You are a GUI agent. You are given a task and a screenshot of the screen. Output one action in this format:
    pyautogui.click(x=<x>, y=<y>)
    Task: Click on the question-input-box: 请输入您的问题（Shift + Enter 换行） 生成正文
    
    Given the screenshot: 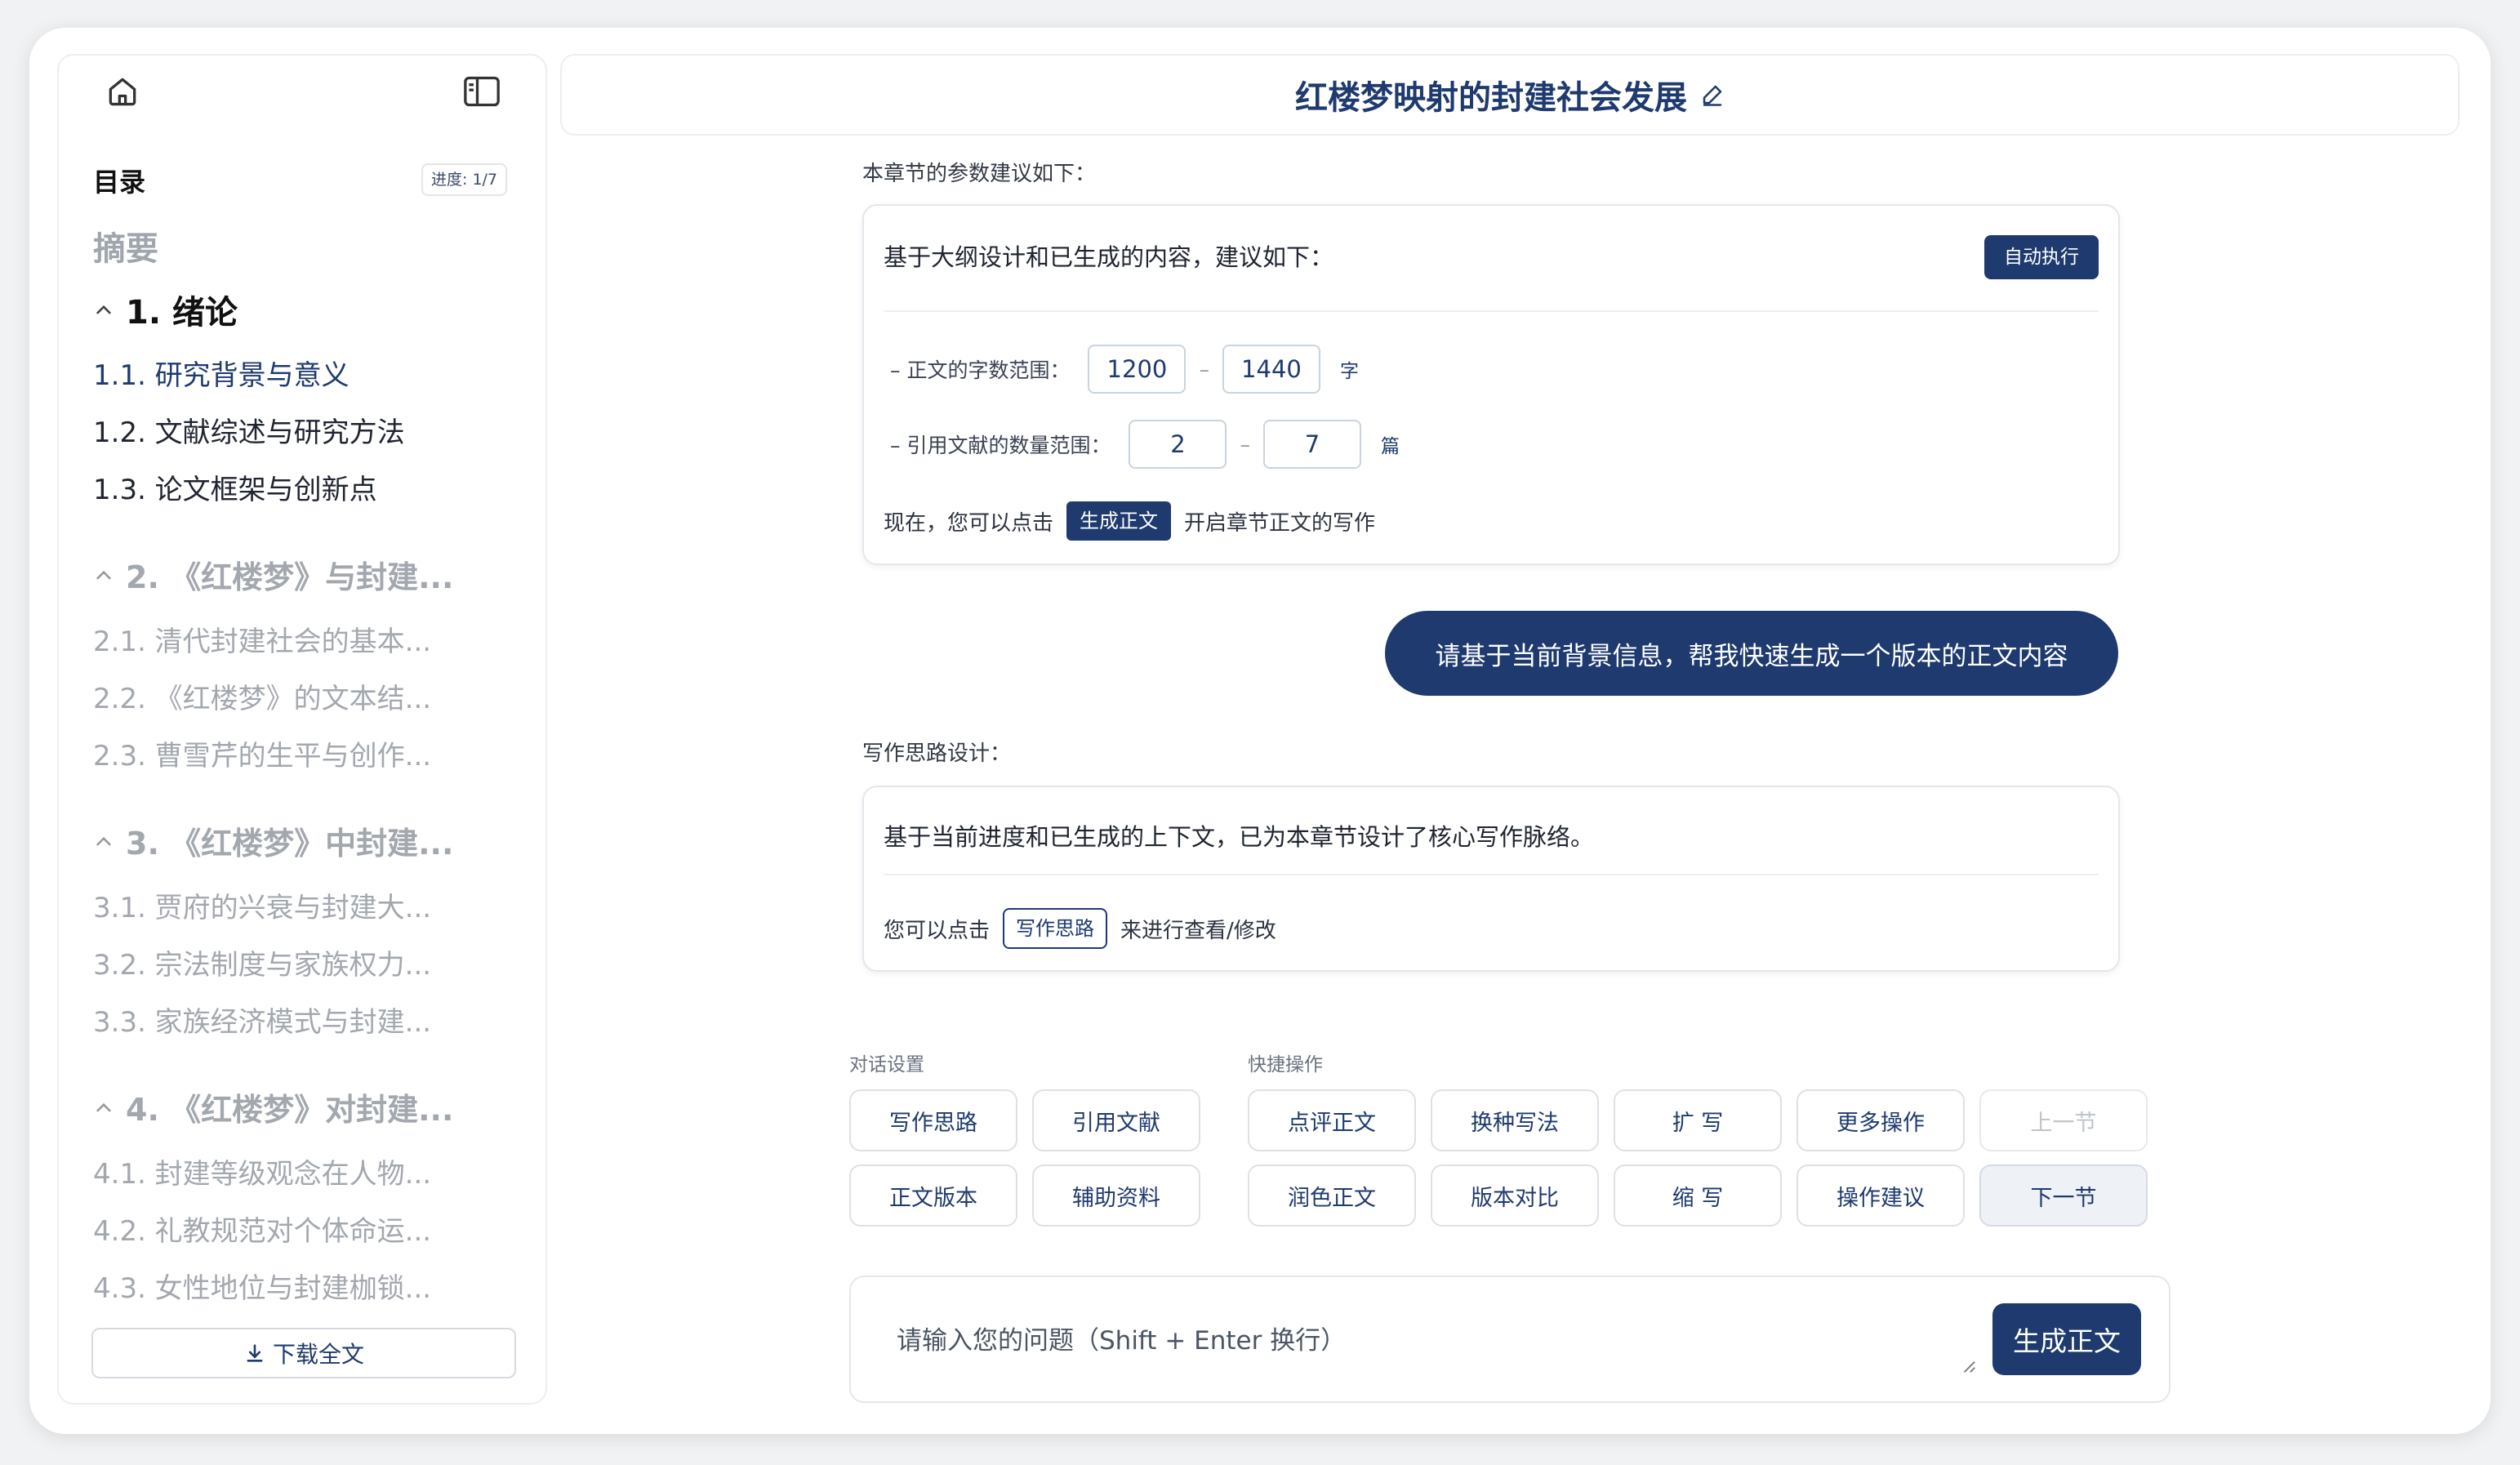 What is the action you would take?
    pyautogui.click(x=1509, y=1340)
    